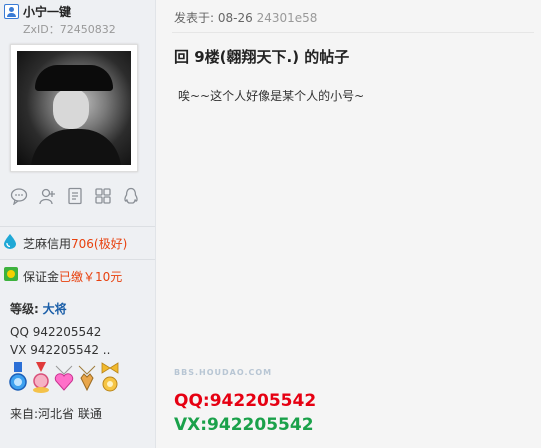  I want to click on fox-pendant-medal-icon, so click(87, 378).